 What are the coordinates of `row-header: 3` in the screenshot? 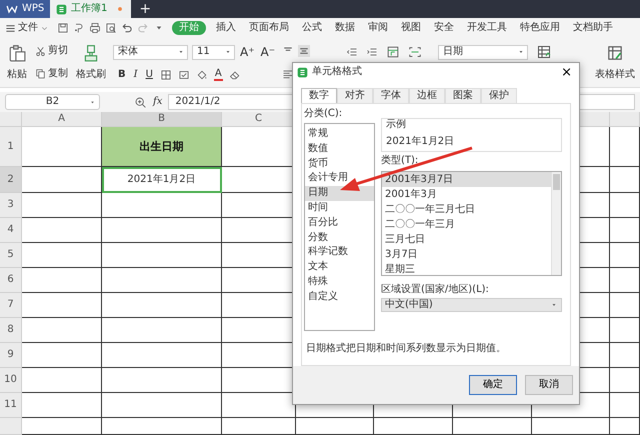 It's located at (11, 205).